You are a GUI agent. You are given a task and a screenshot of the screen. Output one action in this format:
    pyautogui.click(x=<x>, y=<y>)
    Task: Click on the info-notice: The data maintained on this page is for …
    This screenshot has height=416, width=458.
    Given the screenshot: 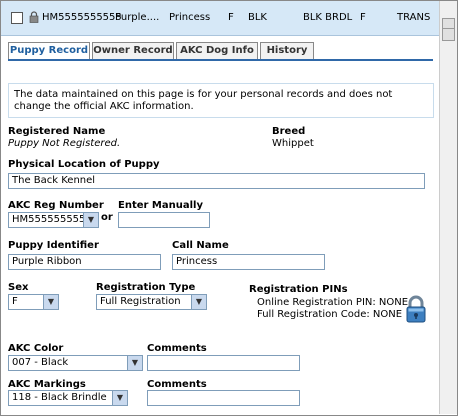 What is the action you would take?
    pyautogui.click(x=221, y=100)
    